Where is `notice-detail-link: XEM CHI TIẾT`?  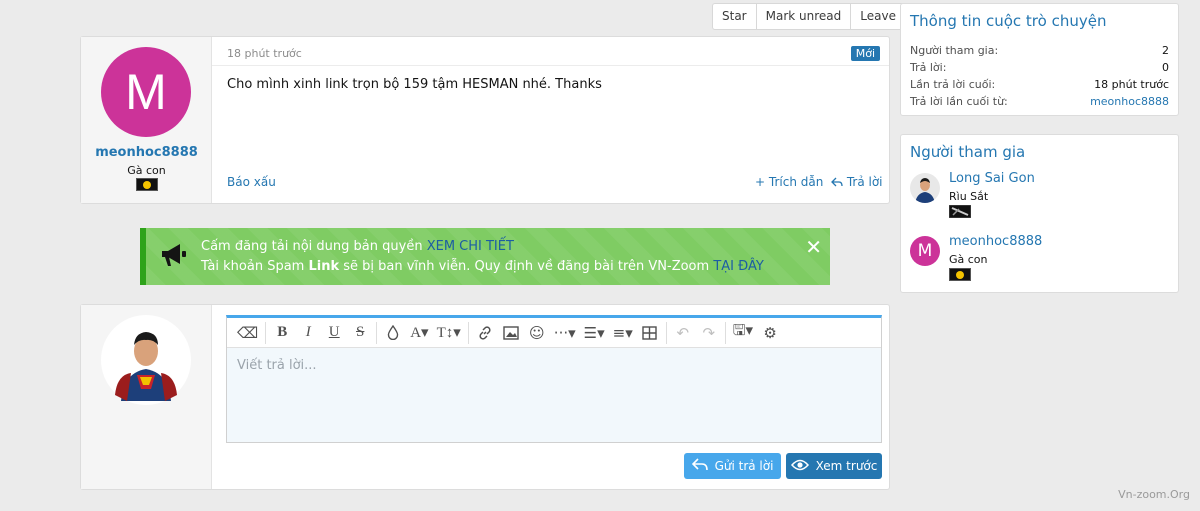
notice-detail-link: XEM CHI TIẾT is located at coordinates (470, 246).